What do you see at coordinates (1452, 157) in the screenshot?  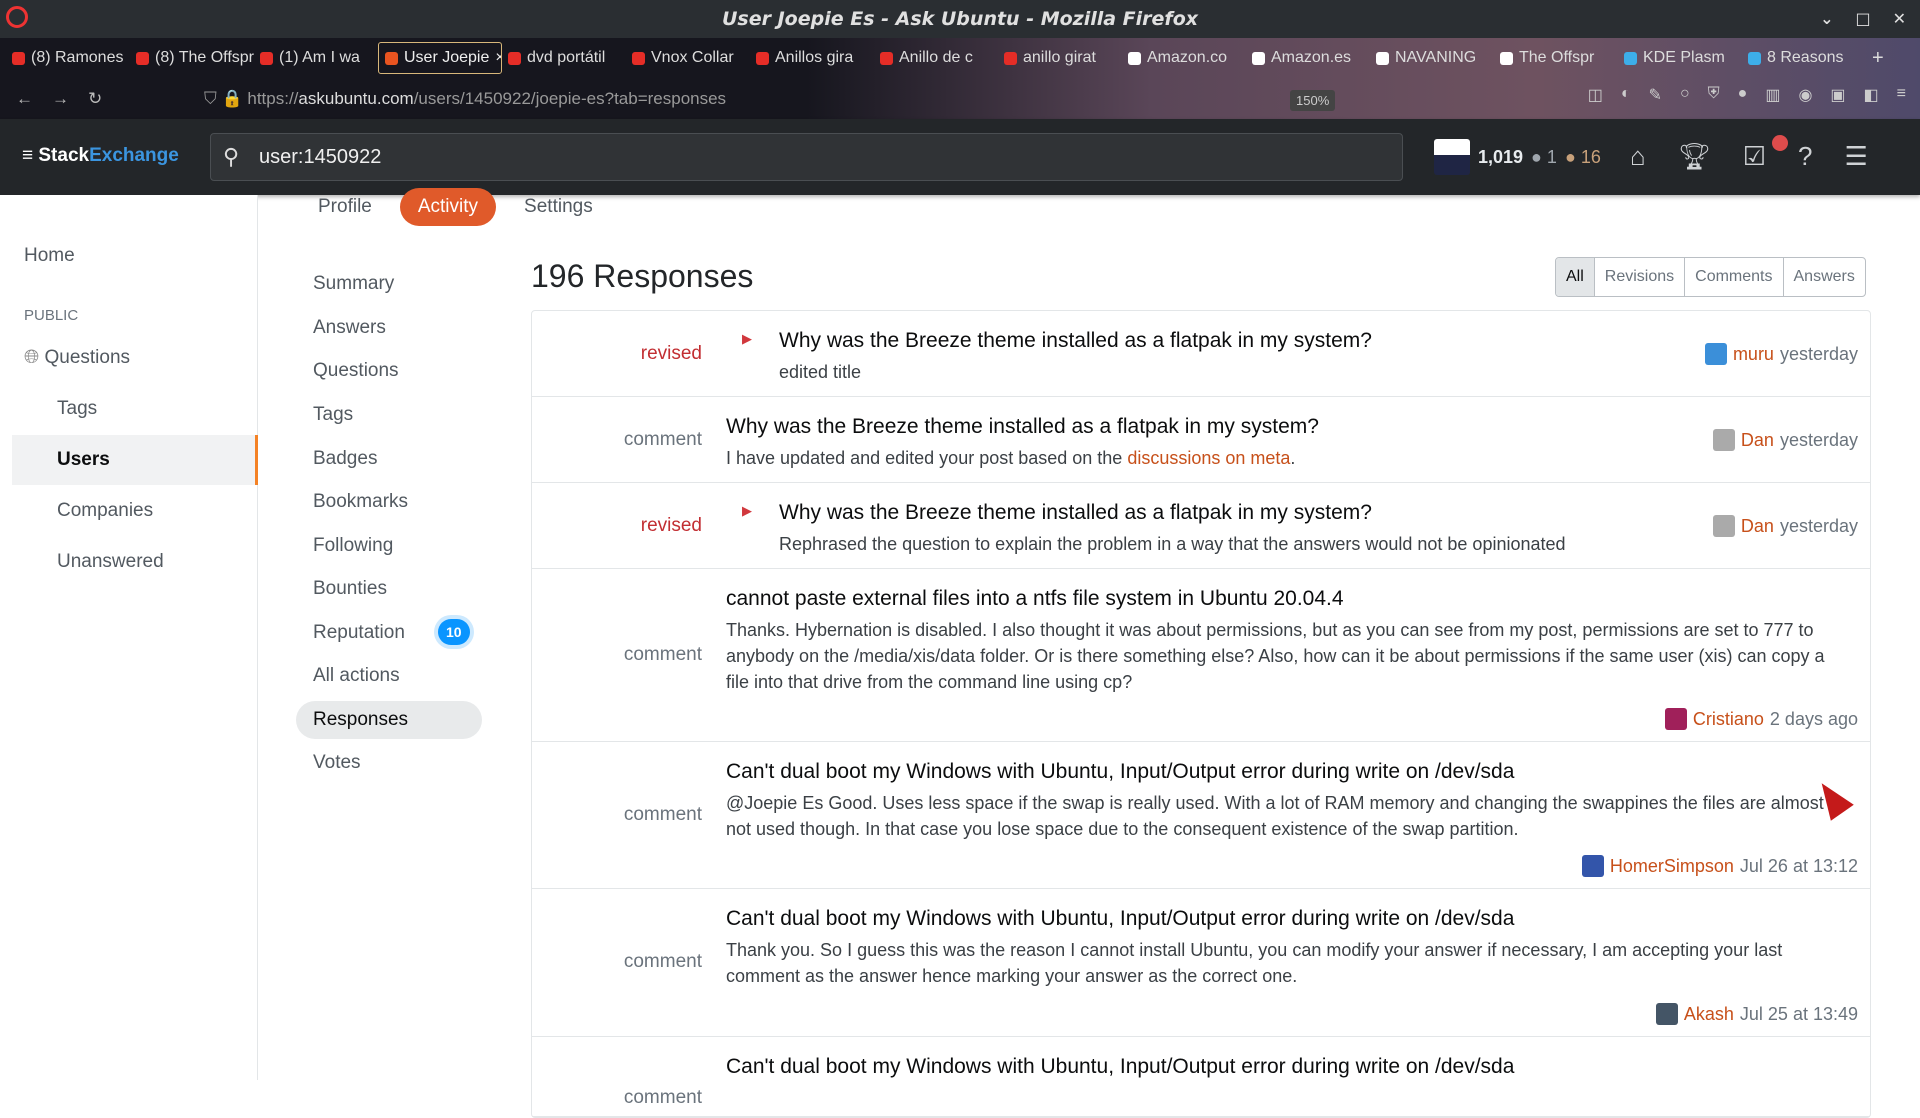 I see `avatar` at bounding box center [1452, 157].